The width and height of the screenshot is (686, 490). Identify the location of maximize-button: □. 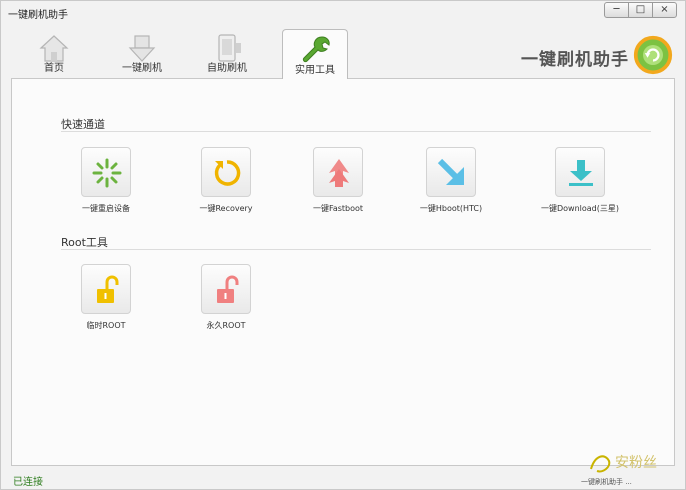
(640, 10).